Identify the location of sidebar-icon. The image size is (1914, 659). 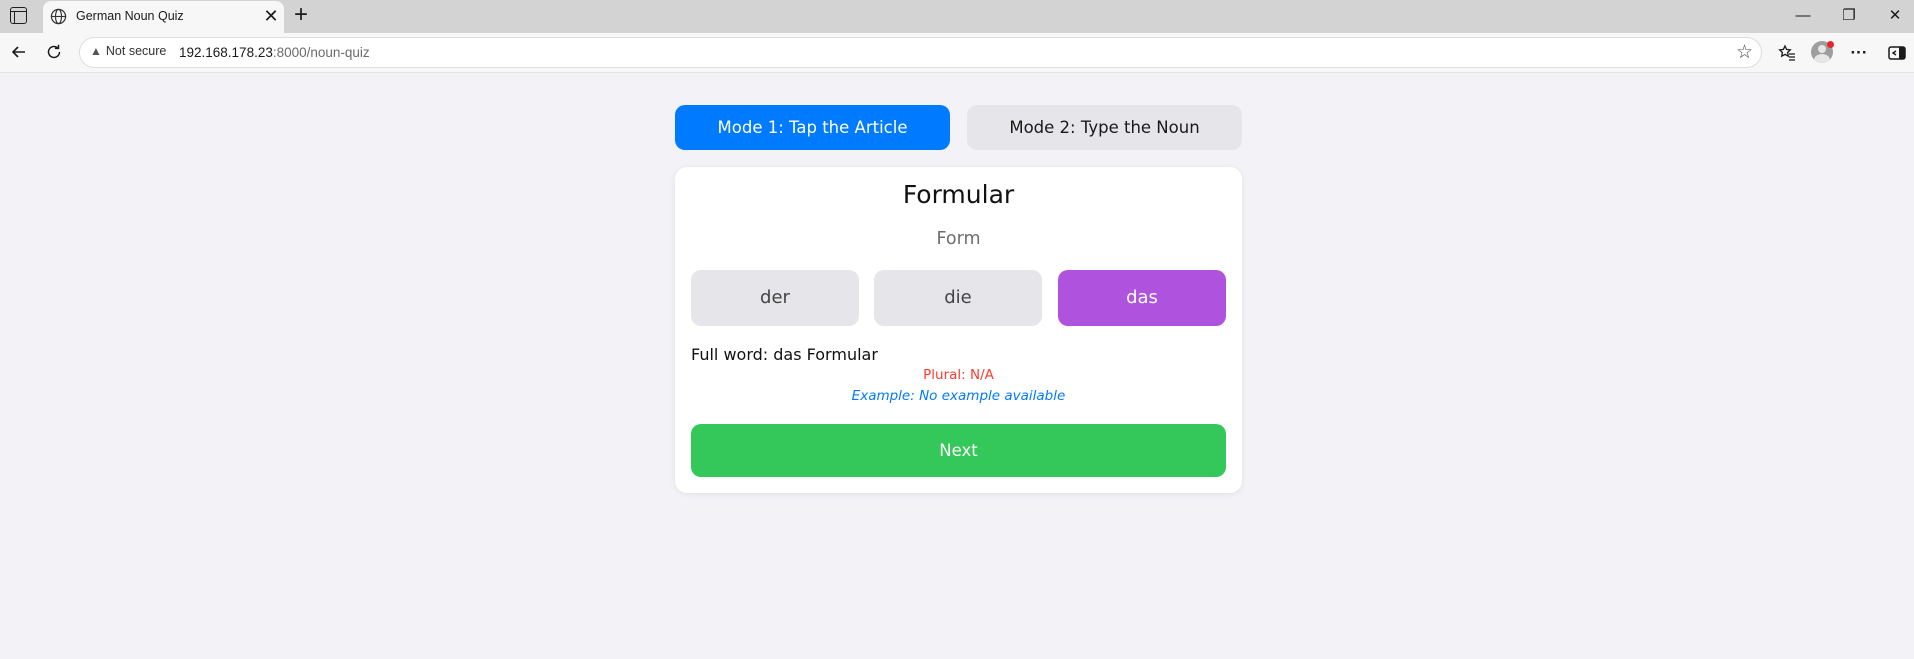
(1897, 53).